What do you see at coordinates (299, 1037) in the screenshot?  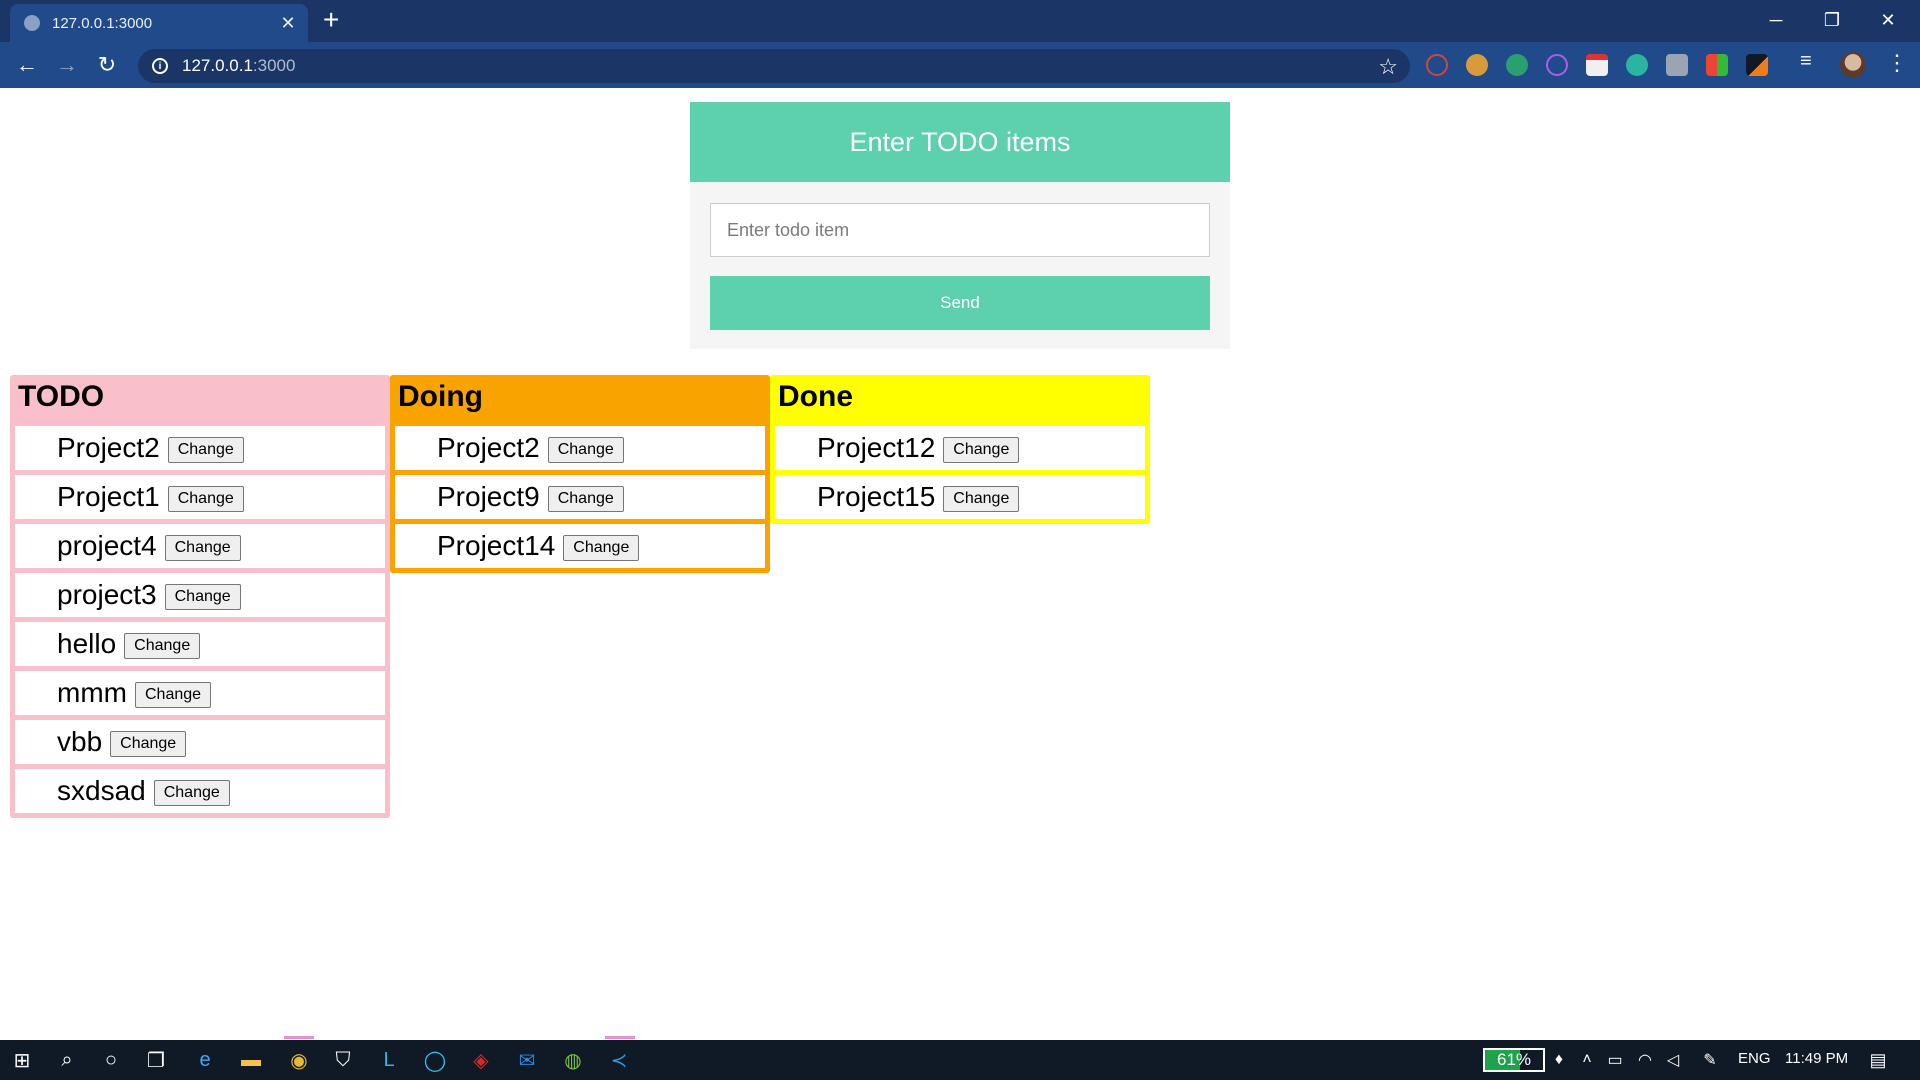 I see `chrome-active-indicator` at bounding box center [299, 1037].